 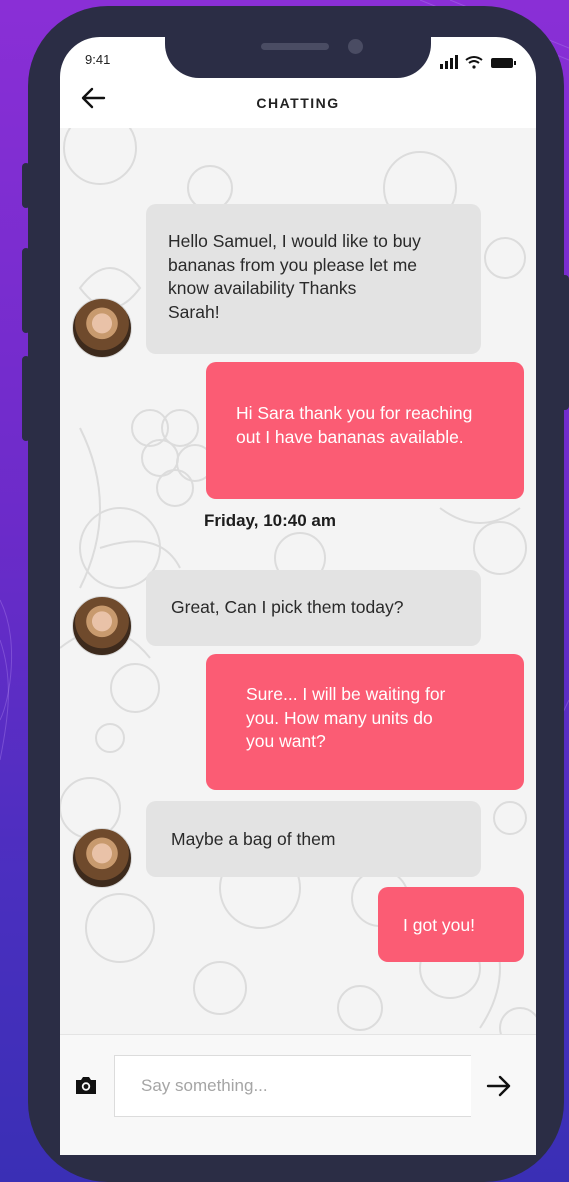 What do you see at coordinates (298, 1136) in the screenshot?
I see `home-indicator-area` at bounding box center [298, 1136].